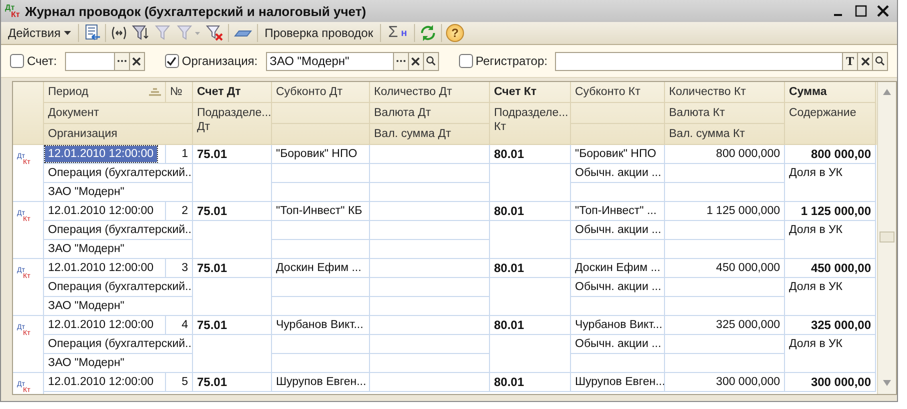  I want to click on search-icon, so click(880, 61).